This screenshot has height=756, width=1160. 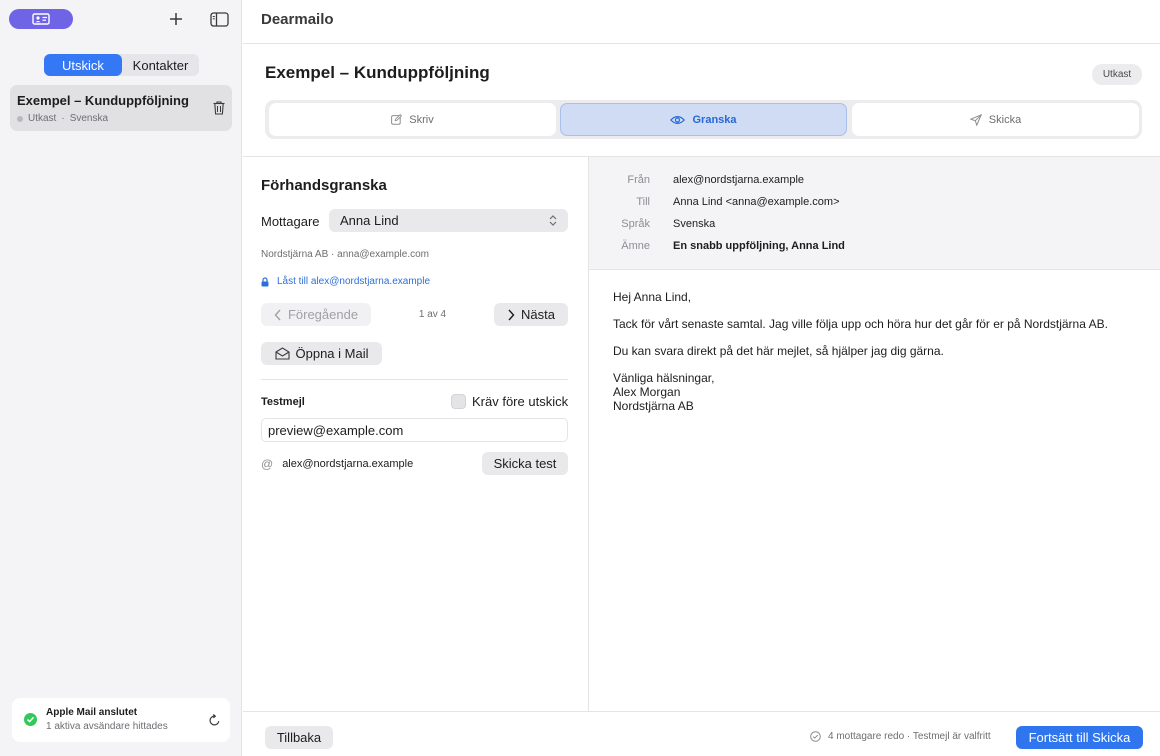 I want to click on field-label: Ämne, so click(x=635, y=246).